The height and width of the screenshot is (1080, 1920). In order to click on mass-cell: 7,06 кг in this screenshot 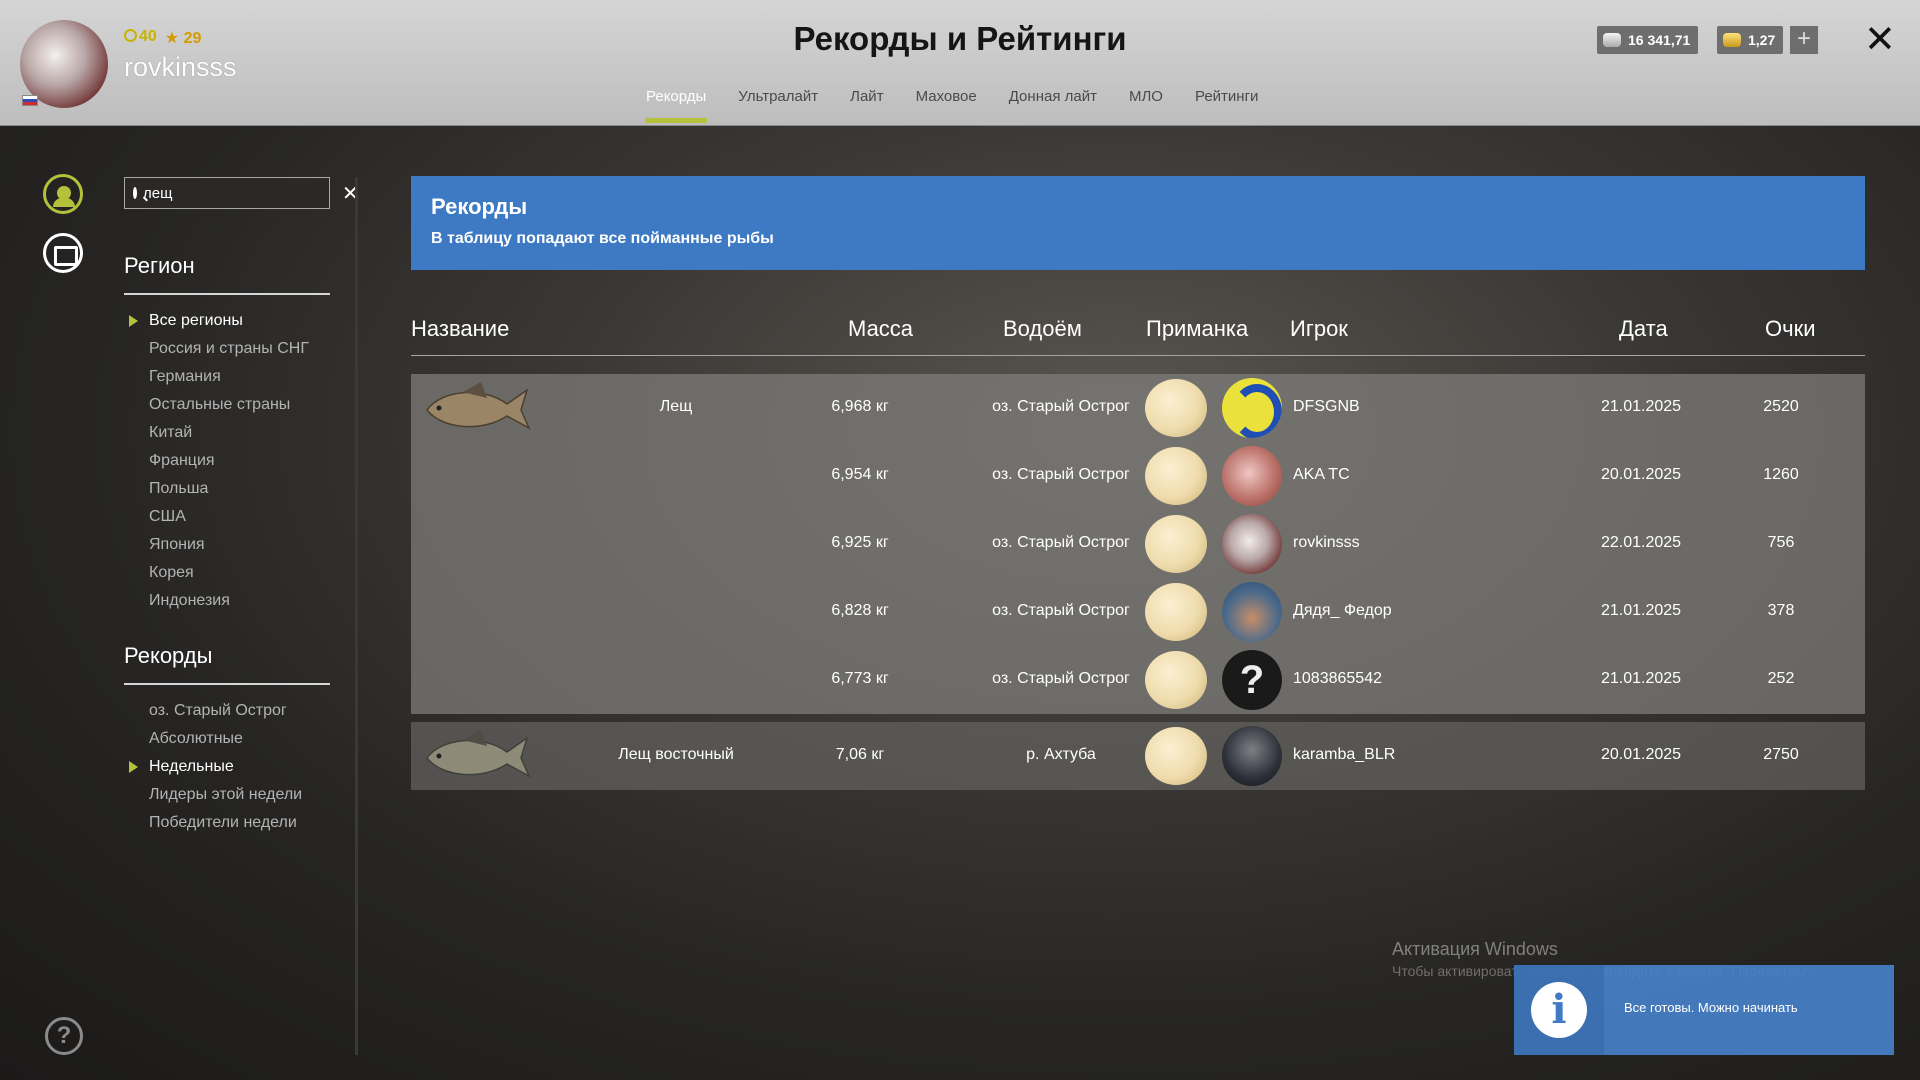, I will do `click(860, 754)`.